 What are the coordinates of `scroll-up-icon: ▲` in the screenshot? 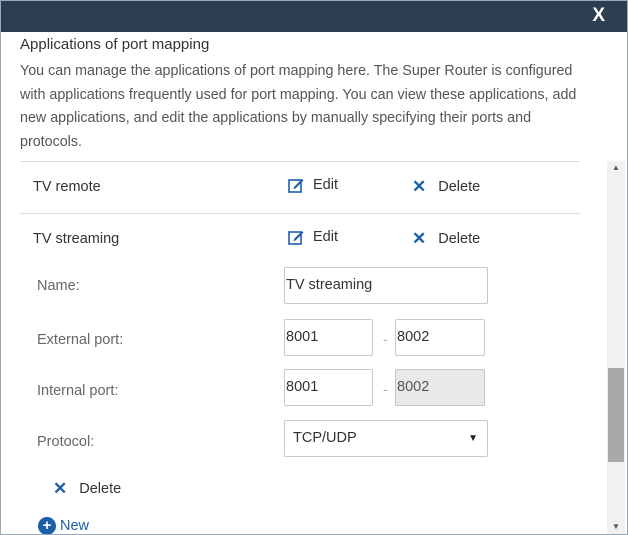 It's located at (616, 168).